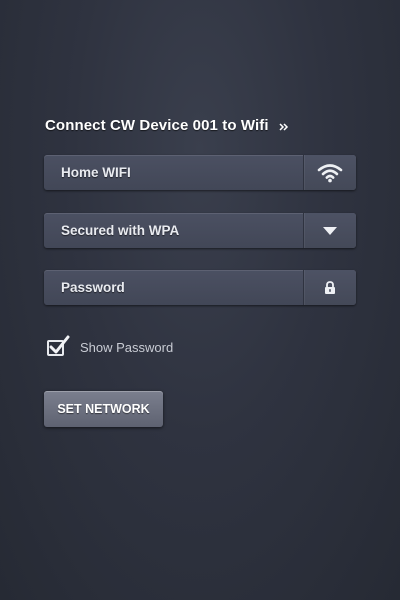 This screenshot has width=400, height=600. I want to click on wifi-icon, so click(330, 172).